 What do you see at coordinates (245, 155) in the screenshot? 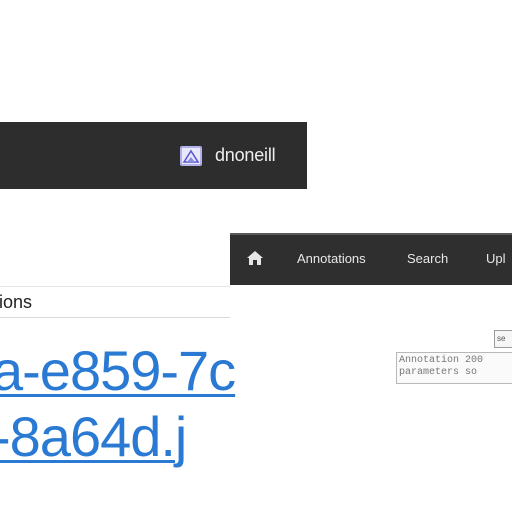
I see `username-label: dnoneill` at bounding box center [245, 155].